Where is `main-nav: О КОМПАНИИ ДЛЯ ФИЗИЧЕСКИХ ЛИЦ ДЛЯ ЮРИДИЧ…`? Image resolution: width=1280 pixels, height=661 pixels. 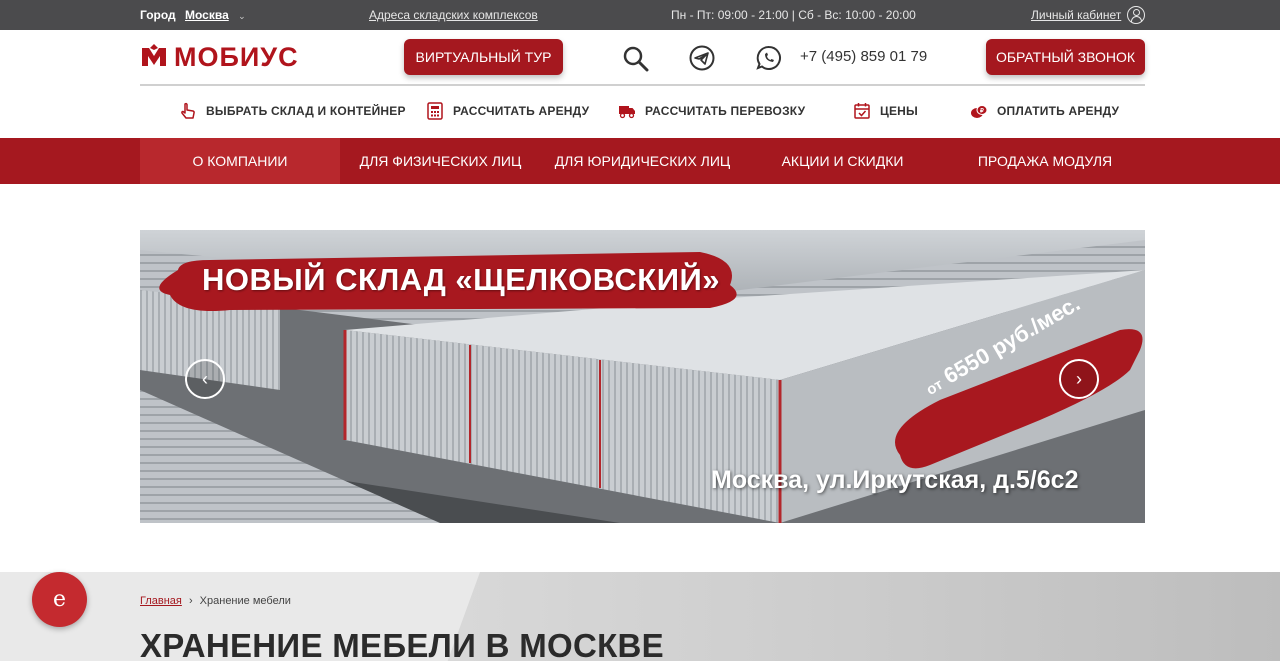 main-nav: О КОМПАНИИ ДЛЯ ФИЗИЧЕСКИХ ЛИЦ ДЛЯ ЮРИДИЧ… is located at coordinates (640, 161).